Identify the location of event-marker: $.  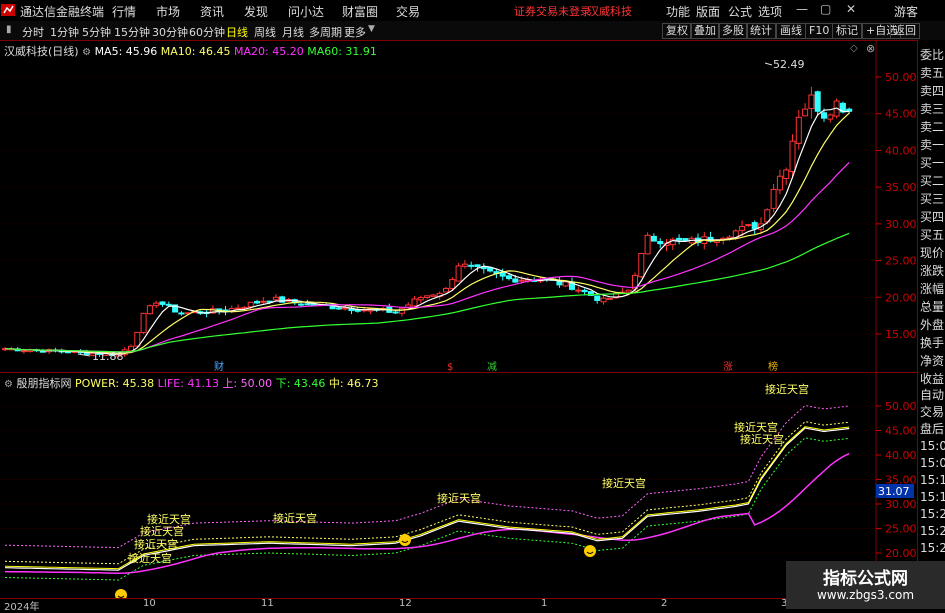
(450, 367).